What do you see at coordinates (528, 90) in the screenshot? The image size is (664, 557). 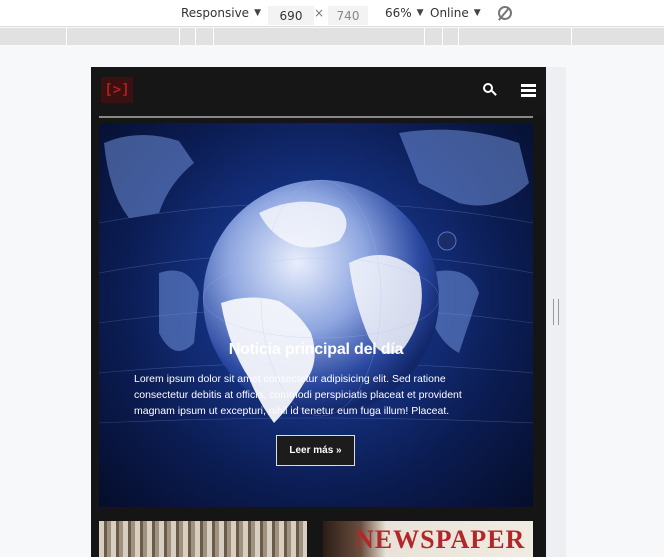 I see `hamburger-menu-icon` at bounding box center [528, 90].